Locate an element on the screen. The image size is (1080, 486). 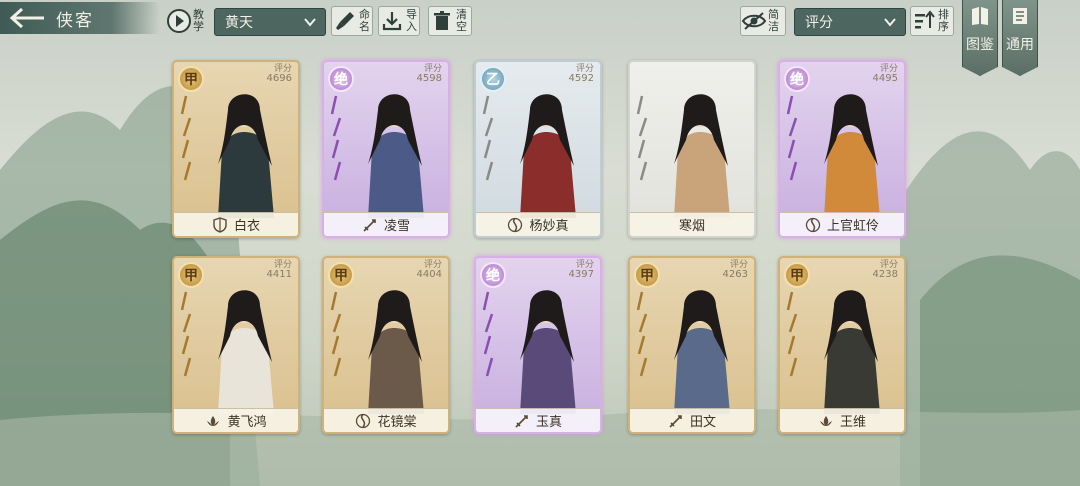
hero-card: 甲 评分 4404 花镜棠 is located at coordinates (386, 345).